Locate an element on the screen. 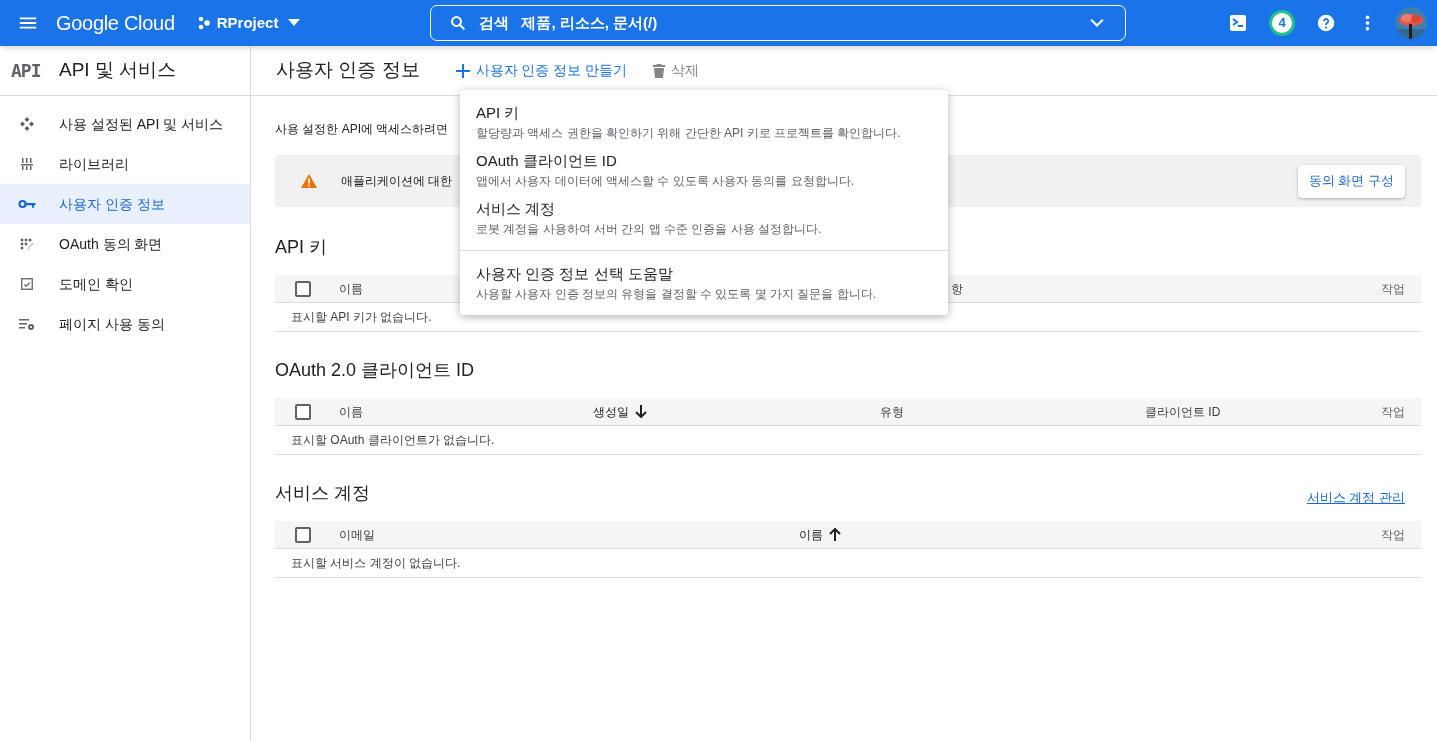 This screenshot has width=1437, height=741. more-icon is located at coordinates (1367, 23).